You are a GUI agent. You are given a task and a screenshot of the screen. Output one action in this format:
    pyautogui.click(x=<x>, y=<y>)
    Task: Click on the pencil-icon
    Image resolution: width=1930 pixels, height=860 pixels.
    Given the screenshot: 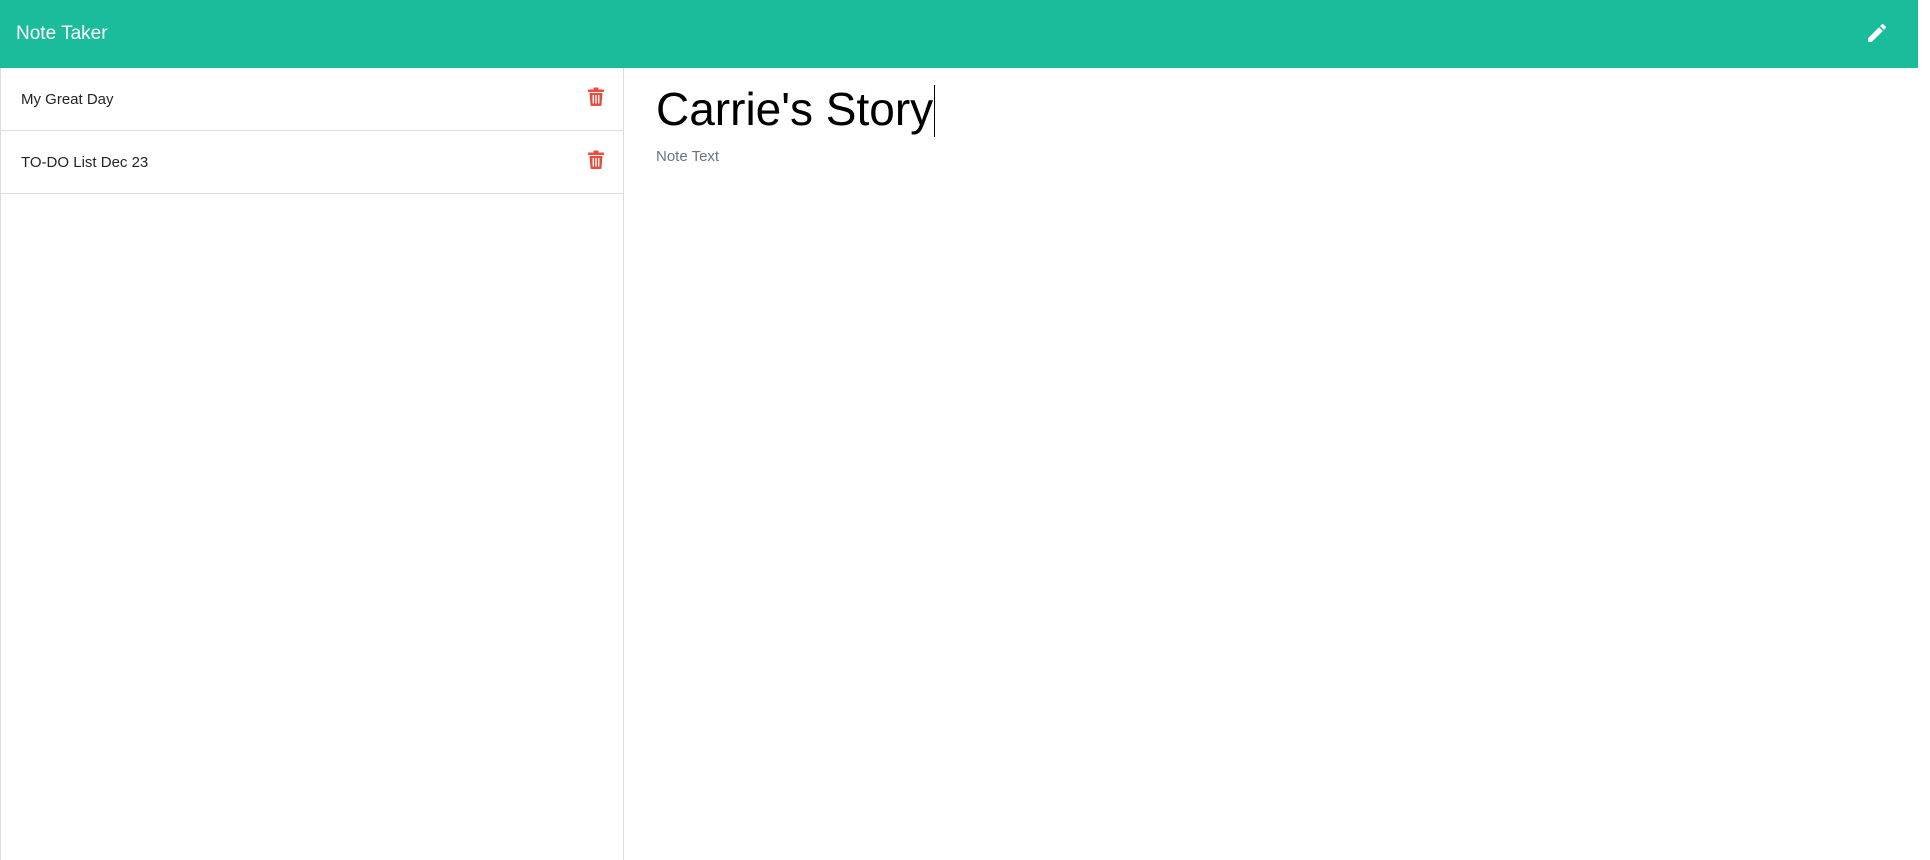 What is the action you would take?
    pyautogui.click(x=1877, y=32)
    